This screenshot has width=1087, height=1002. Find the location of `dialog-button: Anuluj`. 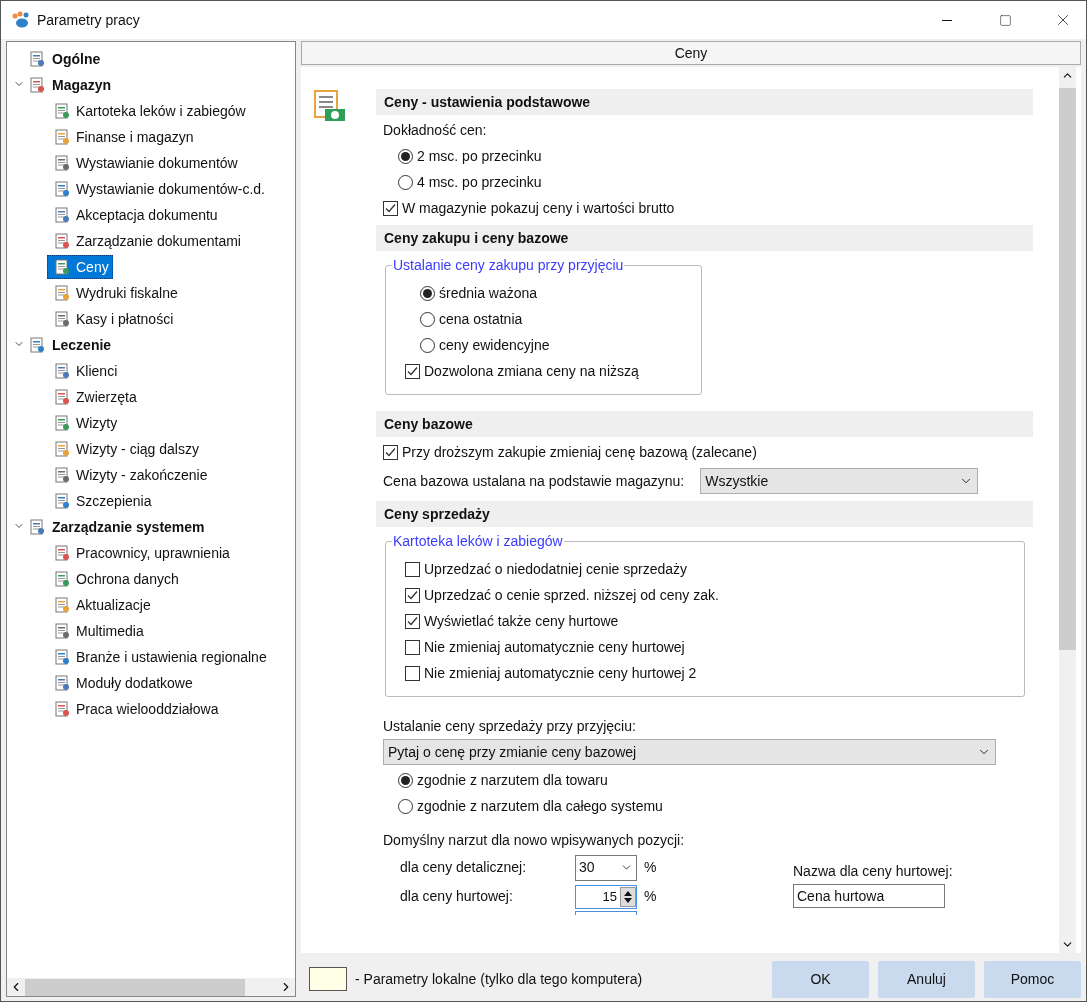

dialog-button: Anuluj is located at coordinates (926, 979).